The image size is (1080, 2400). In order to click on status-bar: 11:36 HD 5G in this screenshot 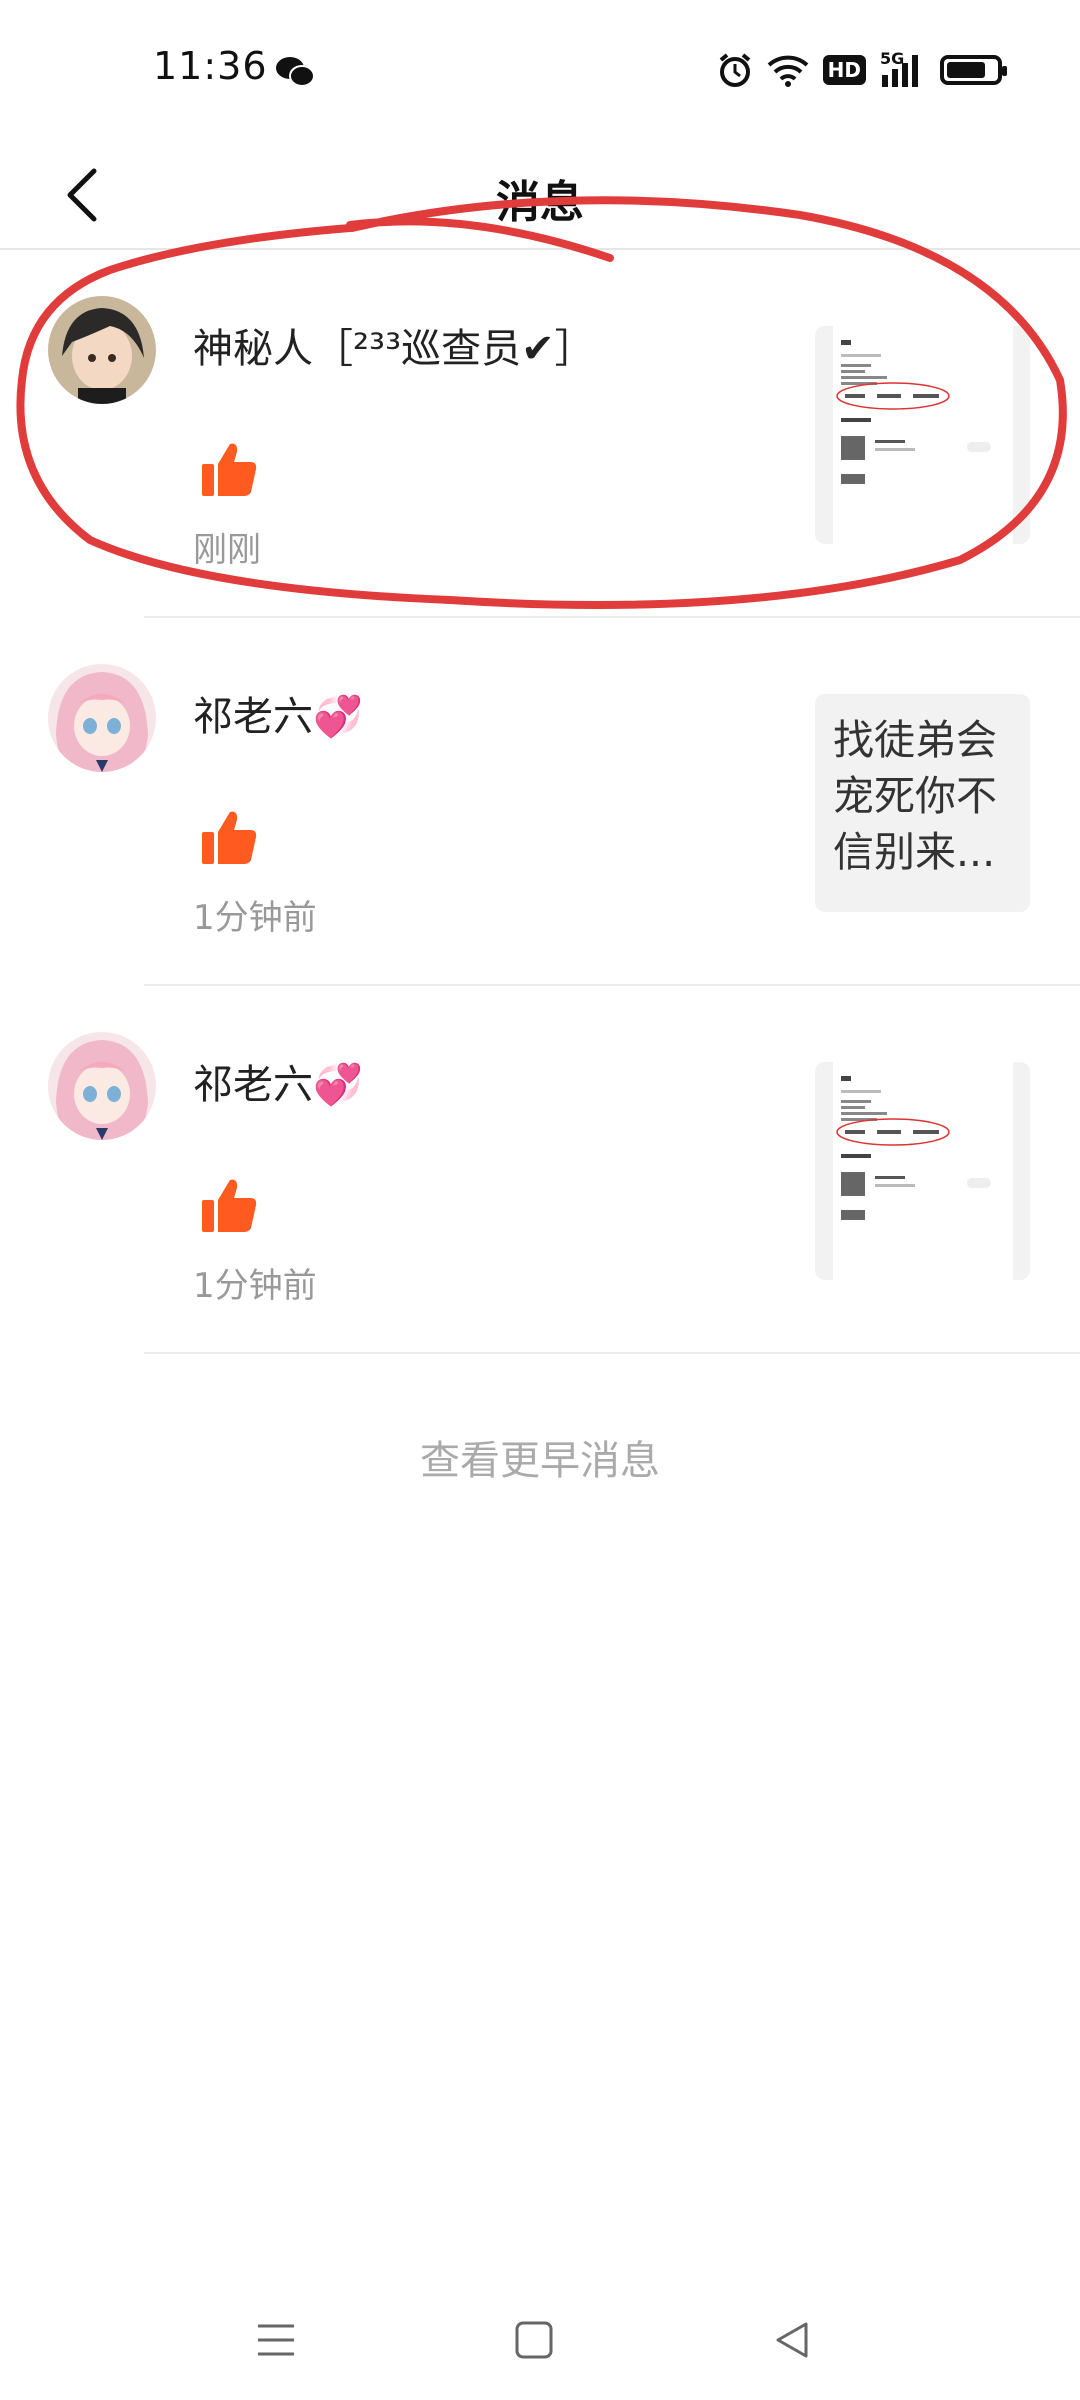, I will do `click(540, 70)`.